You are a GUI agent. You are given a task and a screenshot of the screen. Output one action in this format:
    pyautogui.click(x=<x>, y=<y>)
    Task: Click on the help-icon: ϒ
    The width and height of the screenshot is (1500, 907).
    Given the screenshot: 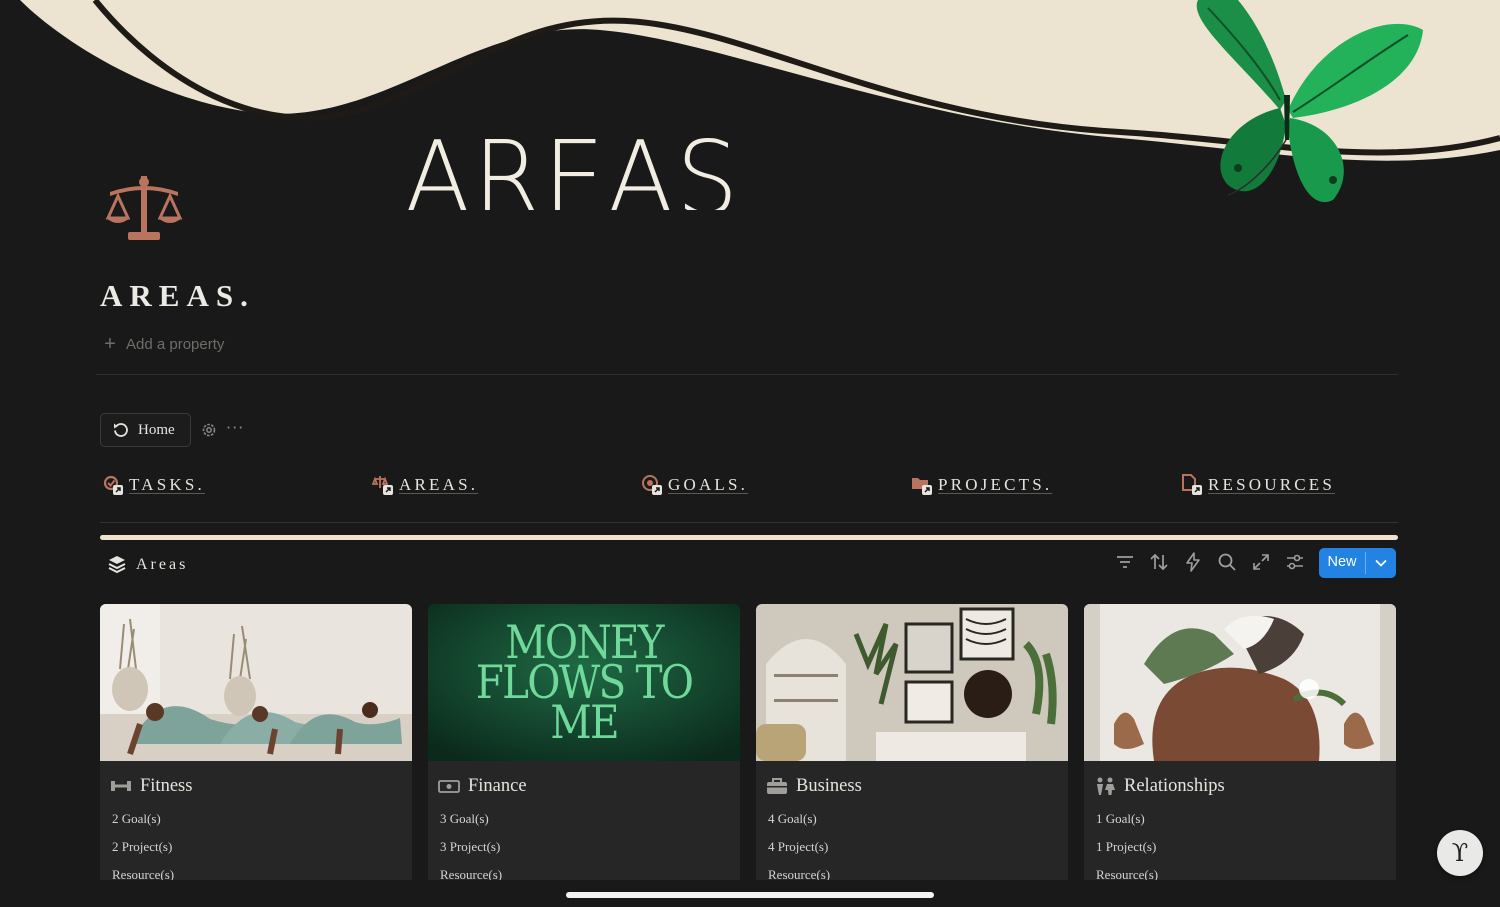 What is the action you would take?
    pyautogui.click(x=1460, y=853)
    